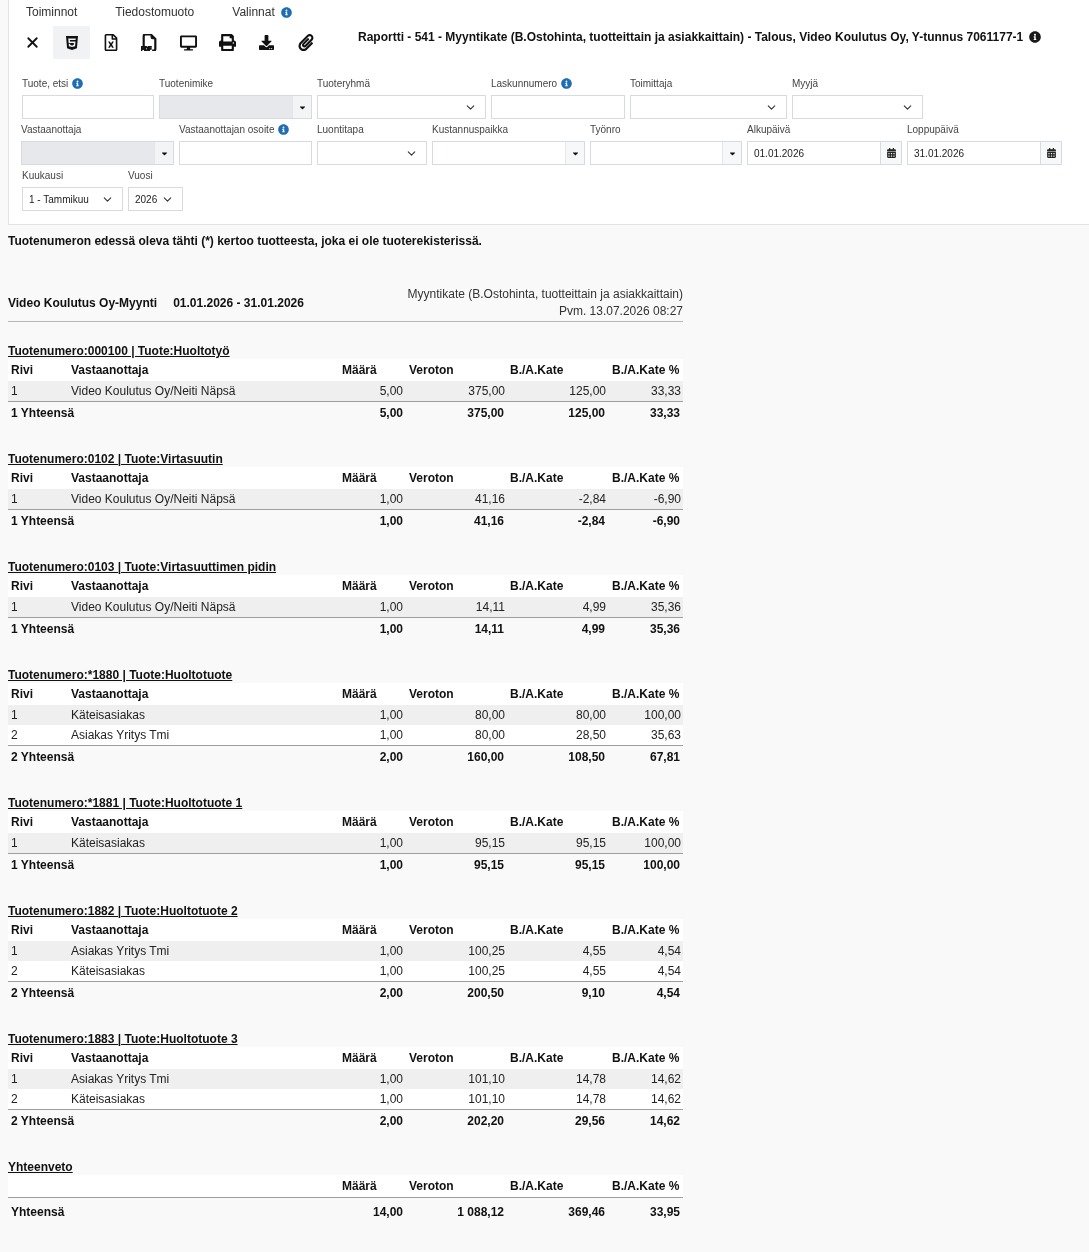  Describe the element at coordinates (186, 83) in the screenshot. I see `field-label: Tuotenimike` at that location.